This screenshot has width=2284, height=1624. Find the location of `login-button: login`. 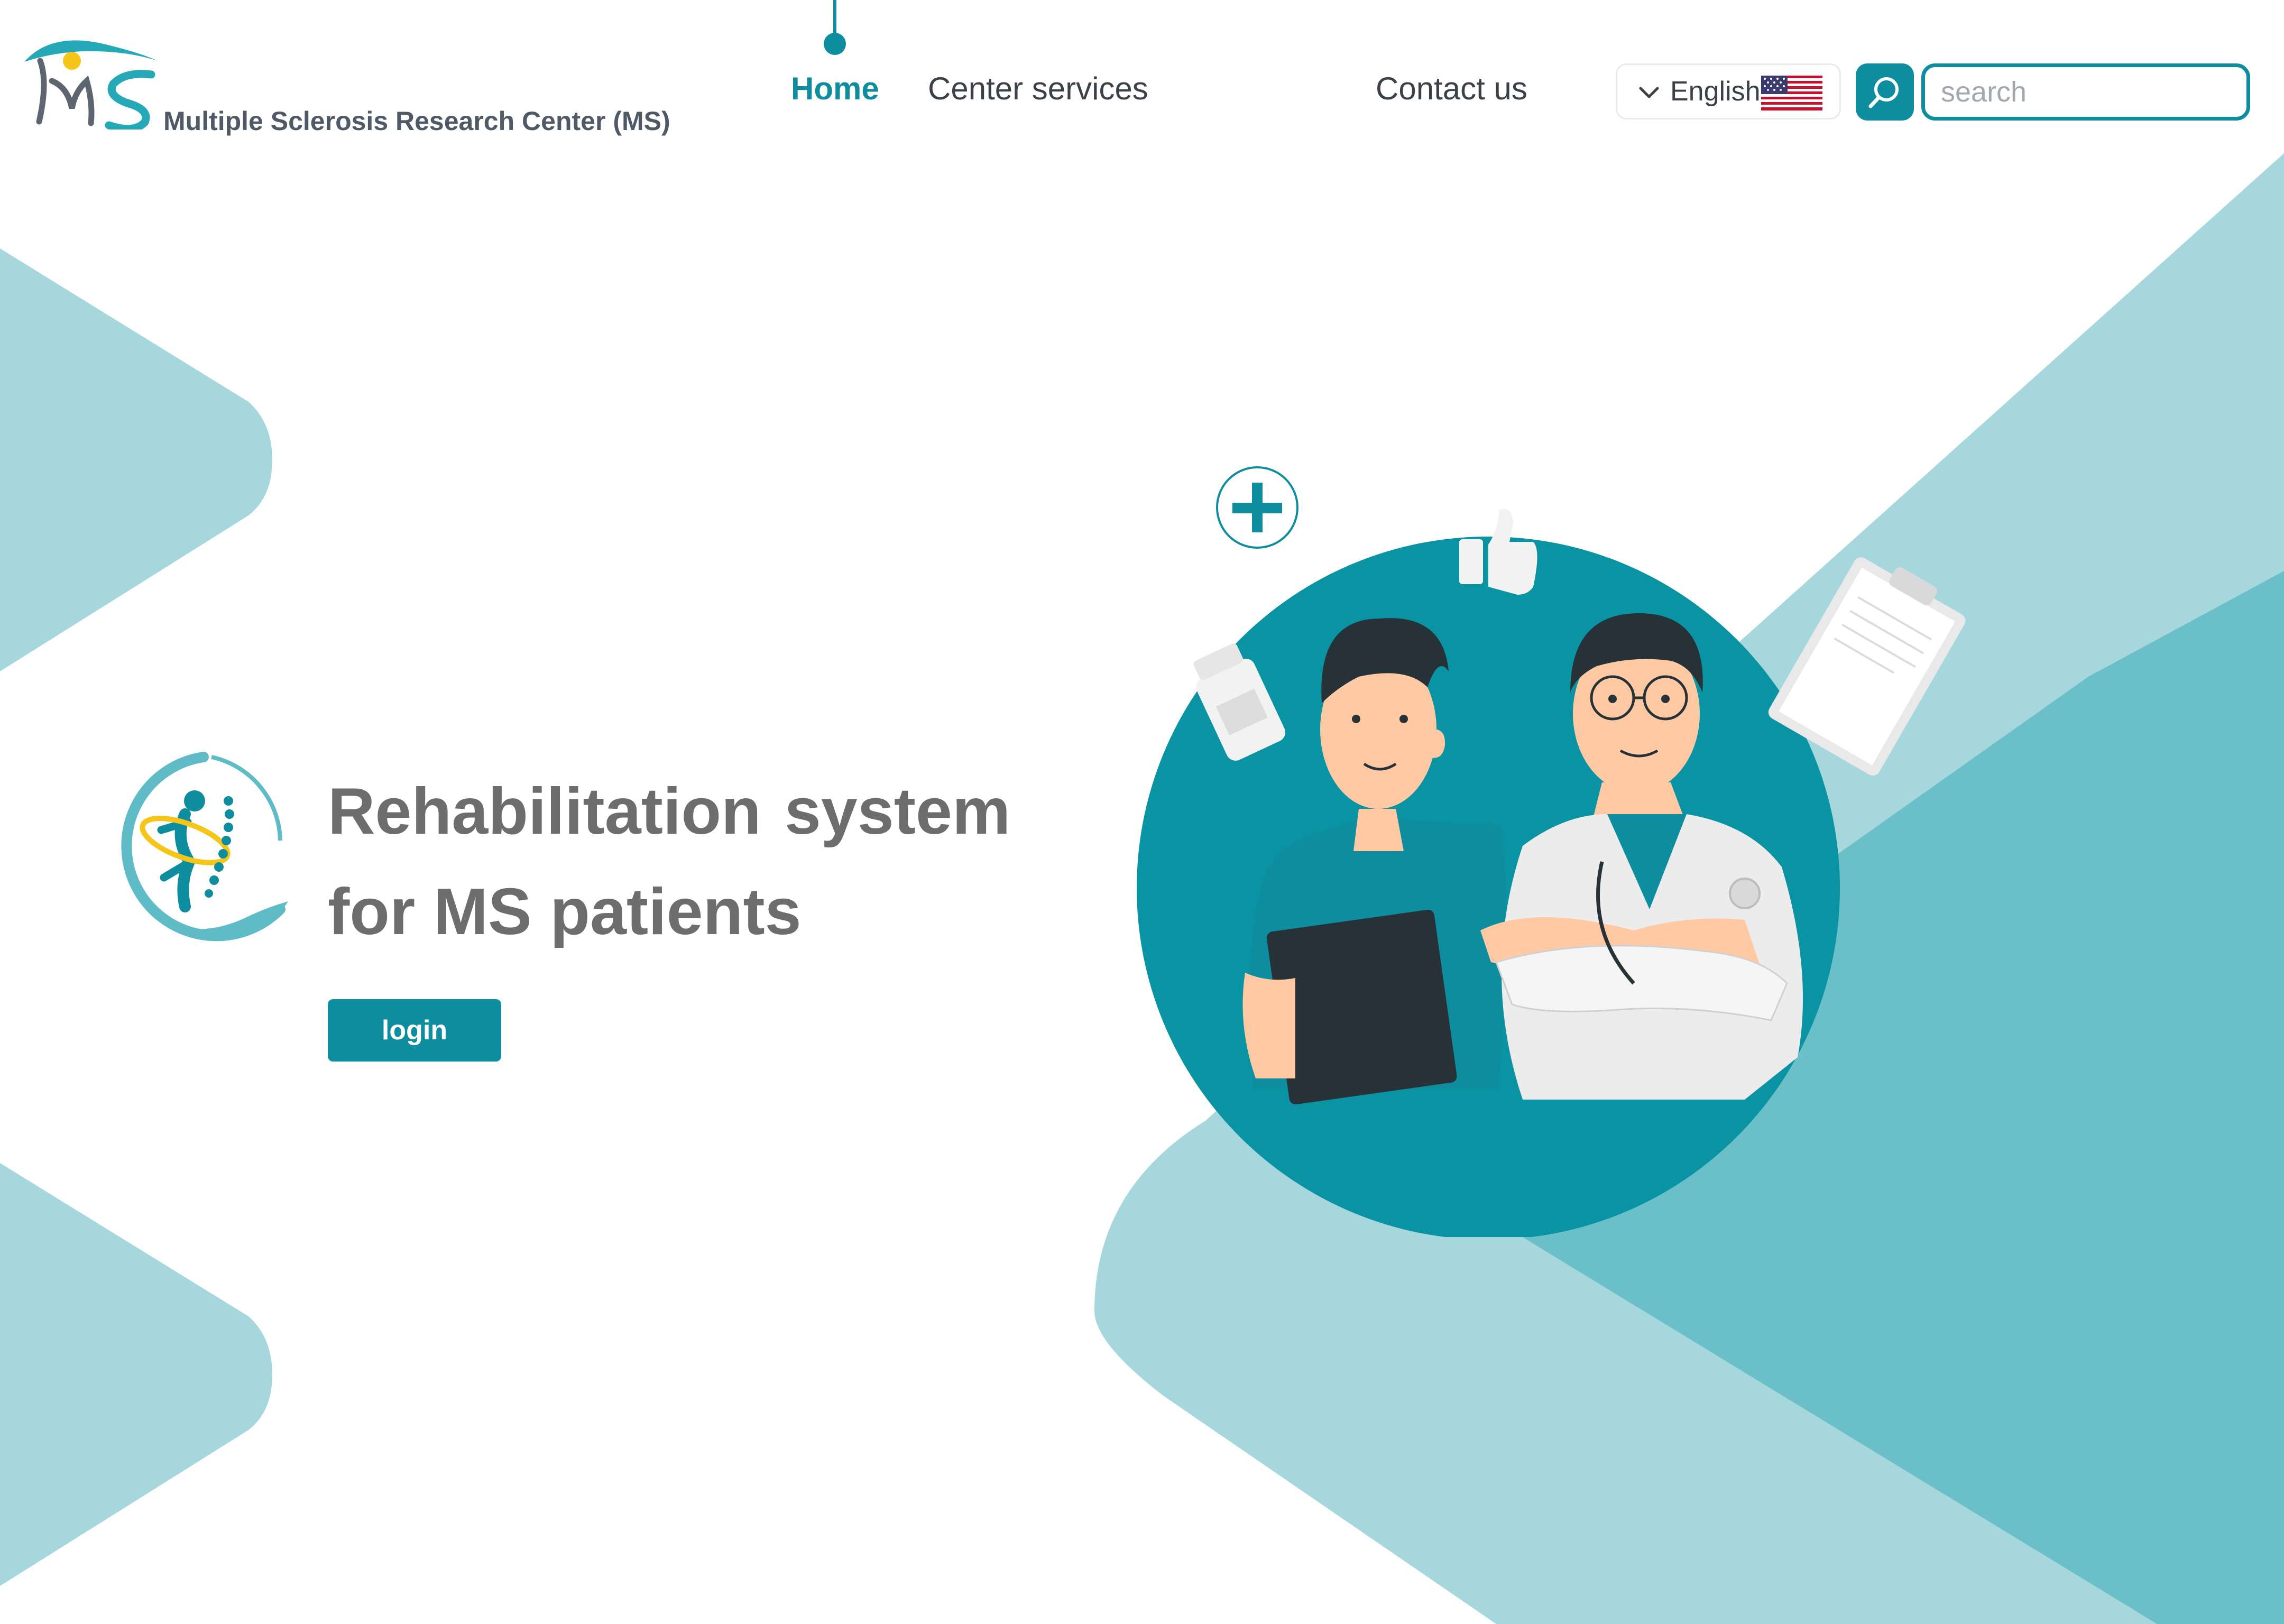

login-button: login is located at coordinates (414, 1030).